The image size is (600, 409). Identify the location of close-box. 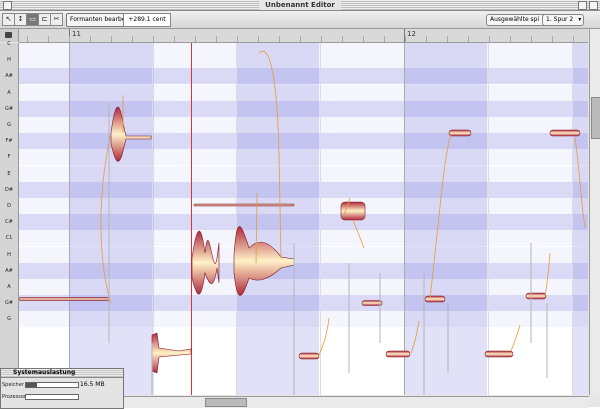
(7, 5).